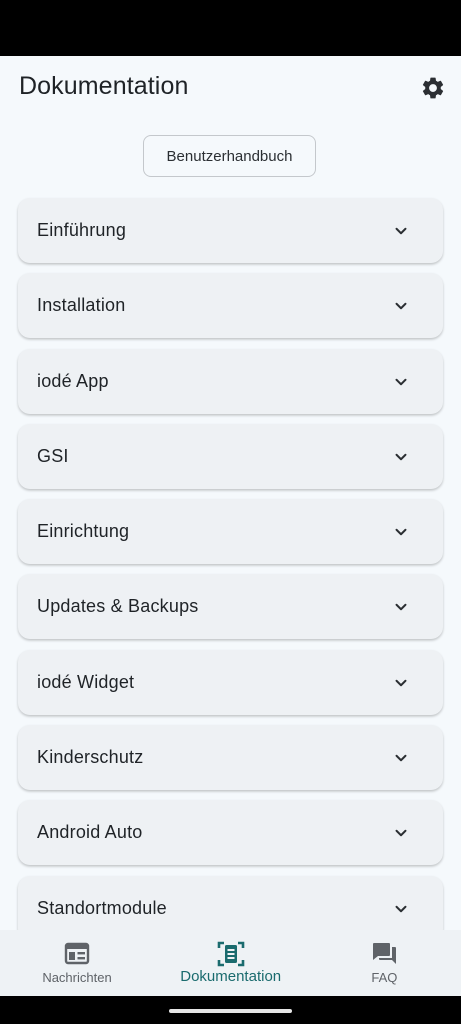 The height and width of the screenshot is (1024, 461). I want to click on section-item: Updates & Backups, so click(230, 607).